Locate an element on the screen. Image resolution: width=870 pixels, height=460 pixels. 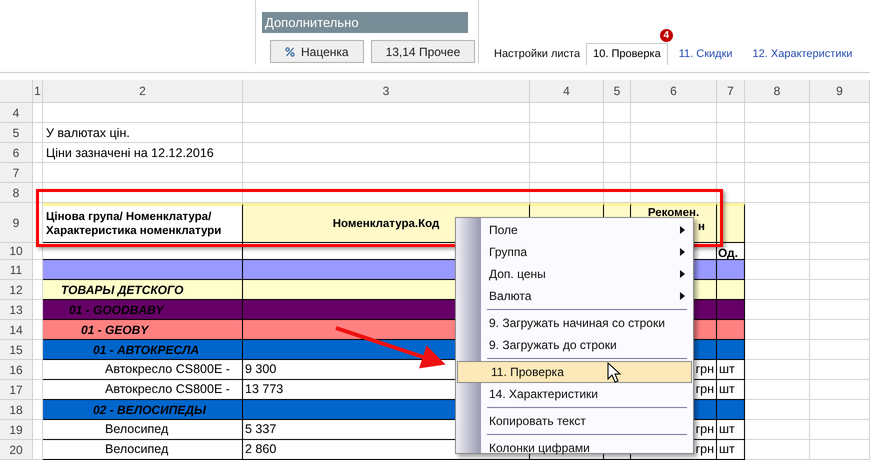
cell-text: Ціни зазначені на 12.12.2016 is located at coordinates (130, 153).